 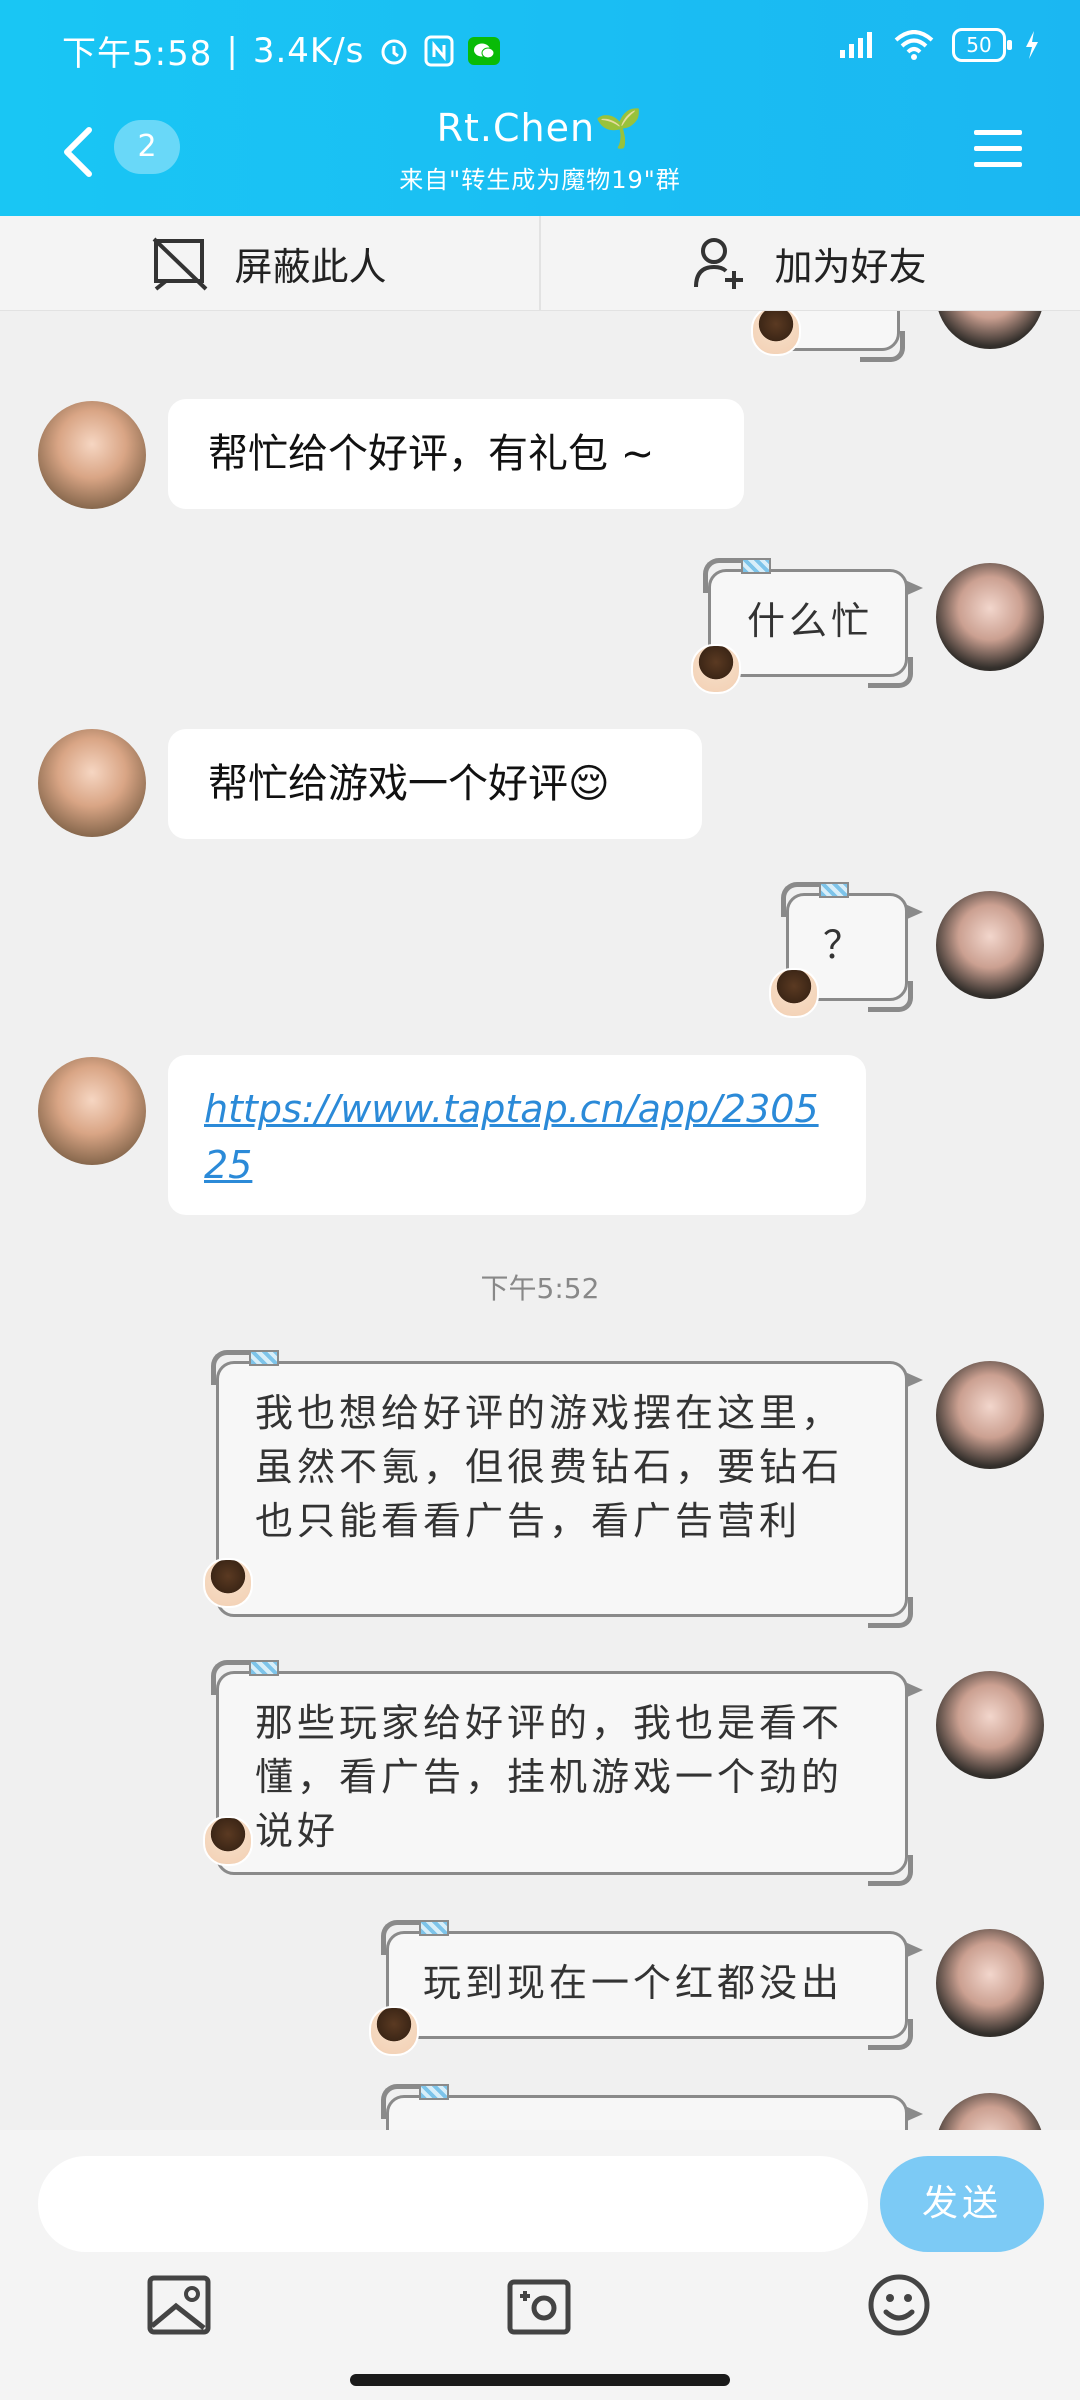 I want to click on message-bubble: 帮忙给游戏一个好评😌, so click(x=435, y=784).